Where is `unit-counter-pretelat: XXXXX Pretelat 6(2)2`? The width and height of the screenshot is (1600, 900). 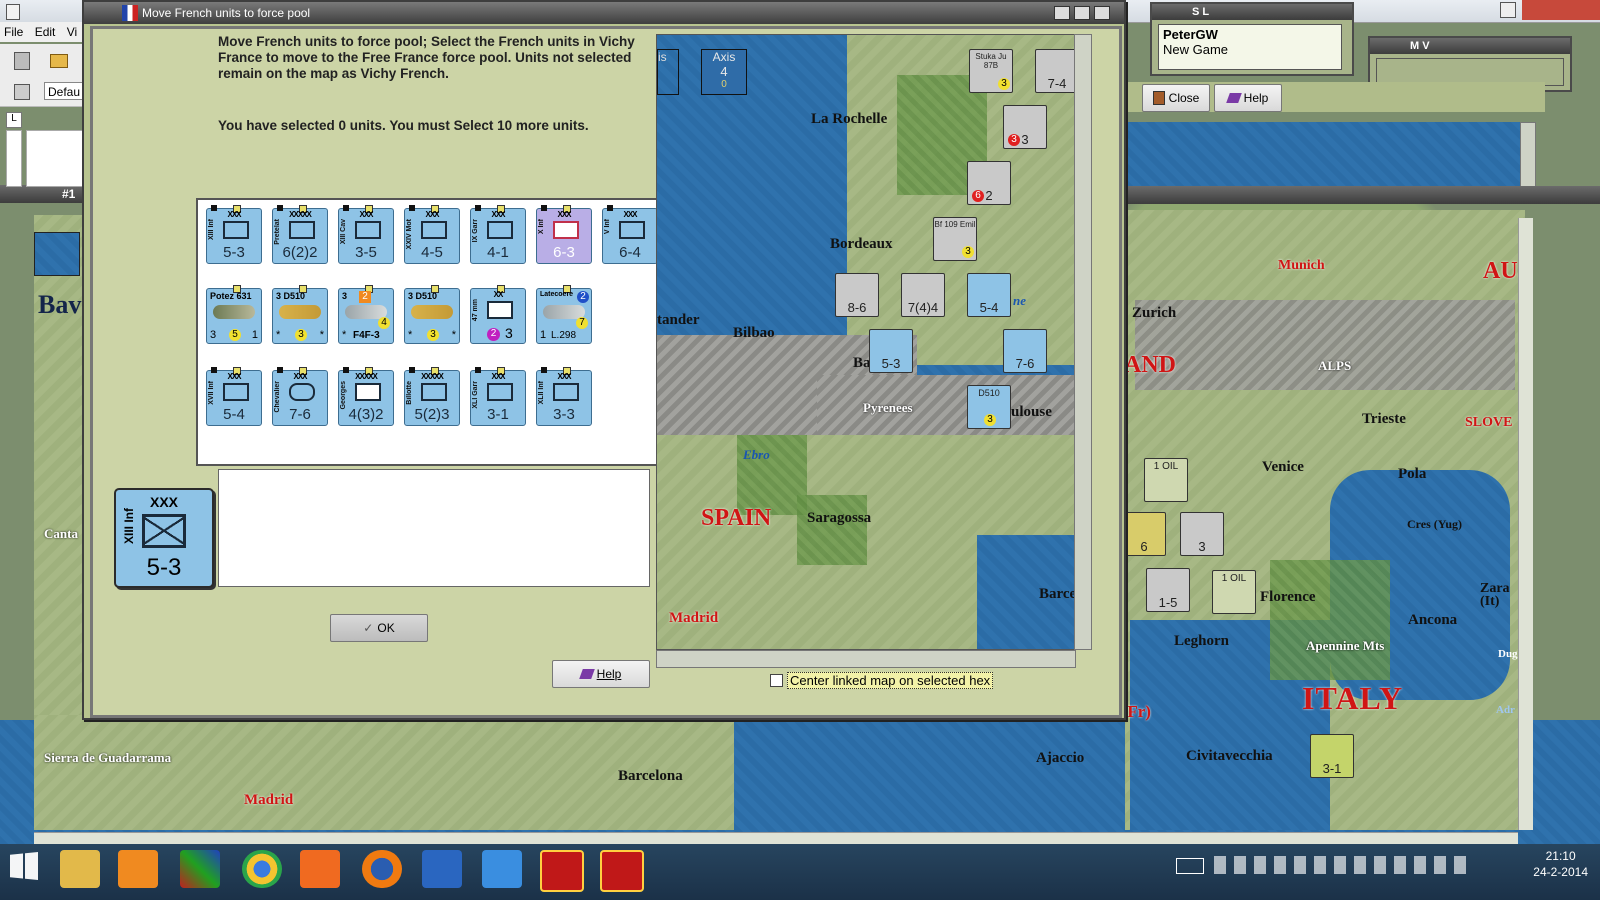
unit-counter-pretelat: XXXXX Pretelat 6(2)2 is located at coordinates (300, 234).